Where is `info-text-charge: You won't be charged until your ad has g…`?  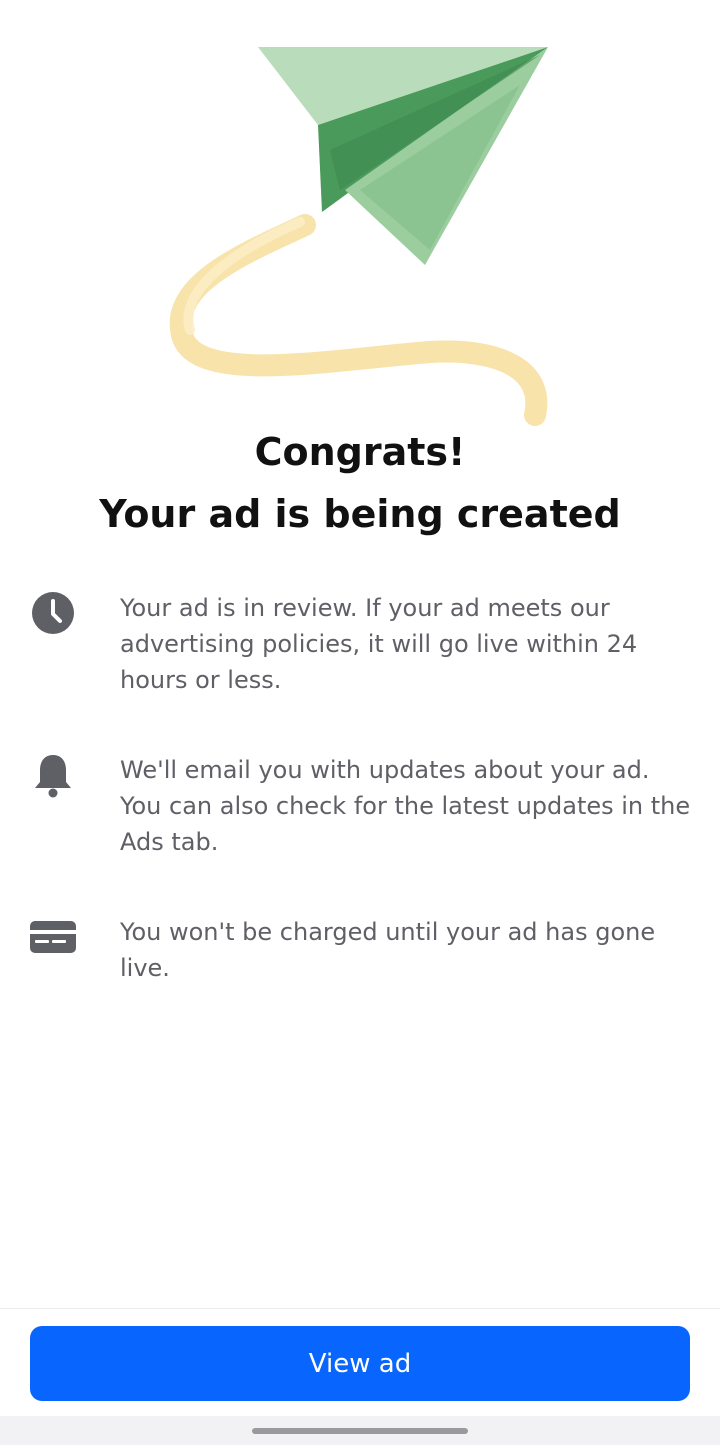
info-text-charge: You won't be charged until your ad has g… is located at coordinates (388, 950).